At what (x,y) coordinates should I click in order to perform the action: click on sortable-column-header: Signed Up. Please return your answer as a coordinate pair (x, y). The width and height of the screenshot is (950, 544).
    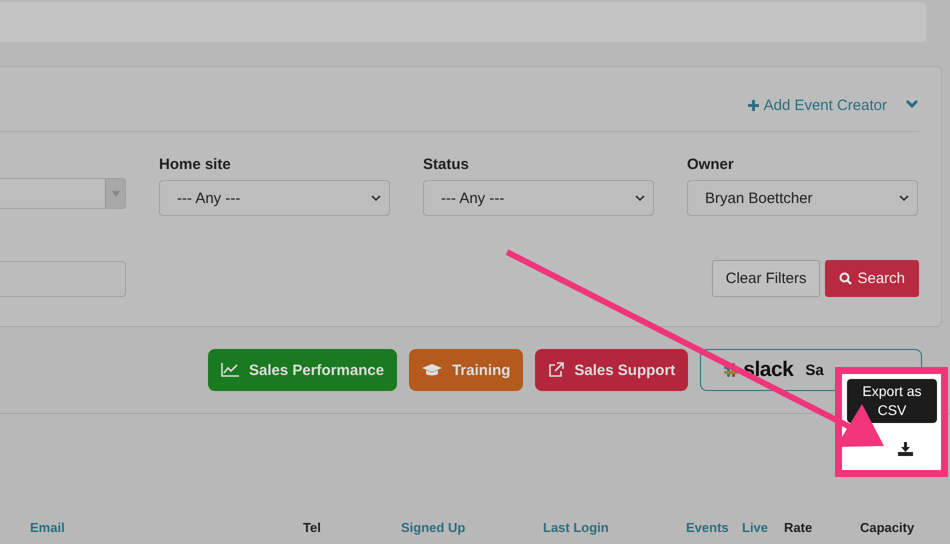
    Looking at the image, I should click on (472, 527).